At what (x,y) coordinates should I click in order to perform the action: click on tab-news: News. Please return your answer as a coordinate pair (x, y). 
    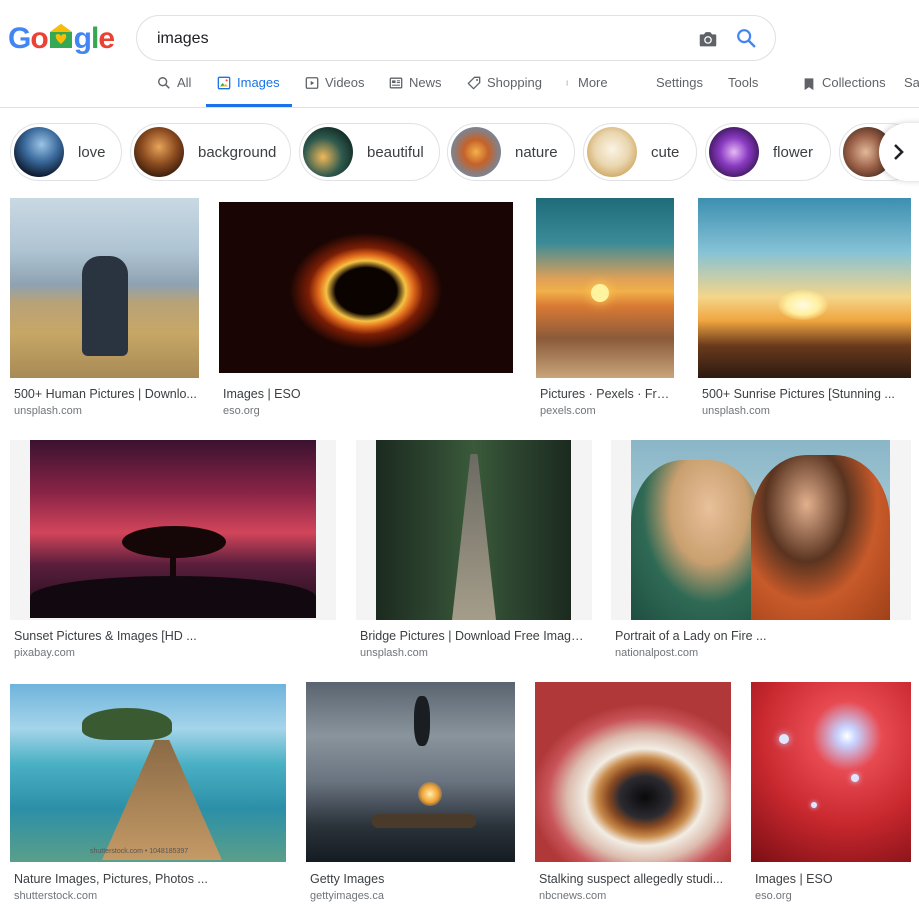
    Looking at the image, I should click on (415, 91).